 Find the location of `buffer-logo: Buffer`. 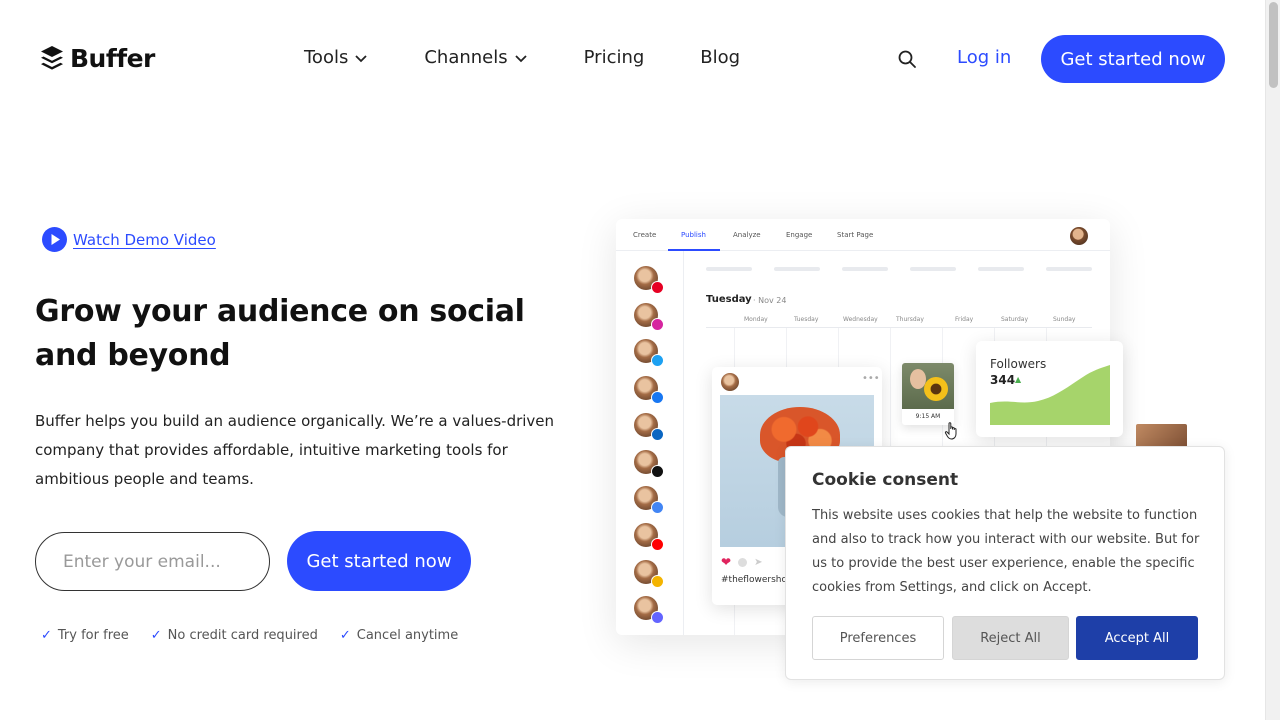

buffer-logo: Buffer is located at coordinates (97, 58).